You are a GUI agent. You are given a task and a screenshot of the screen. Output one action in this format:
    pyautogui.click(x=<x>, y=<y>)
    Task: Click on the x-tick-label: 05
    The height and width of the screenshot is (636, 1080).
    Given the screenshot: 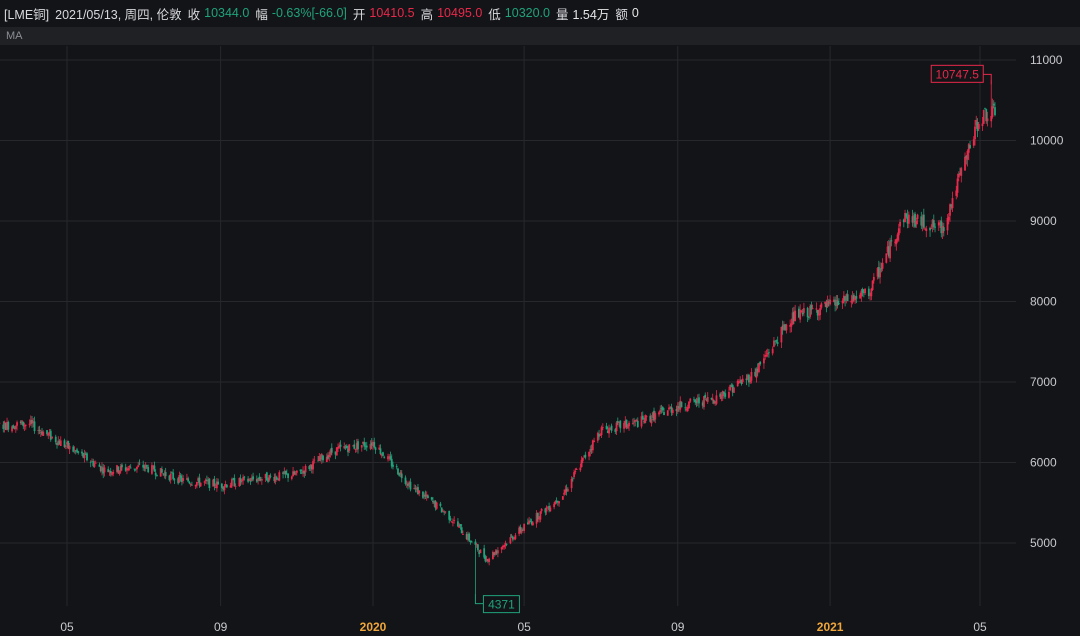 What is the action you would take?
    pyautogui.click(x=67, y=627)
    